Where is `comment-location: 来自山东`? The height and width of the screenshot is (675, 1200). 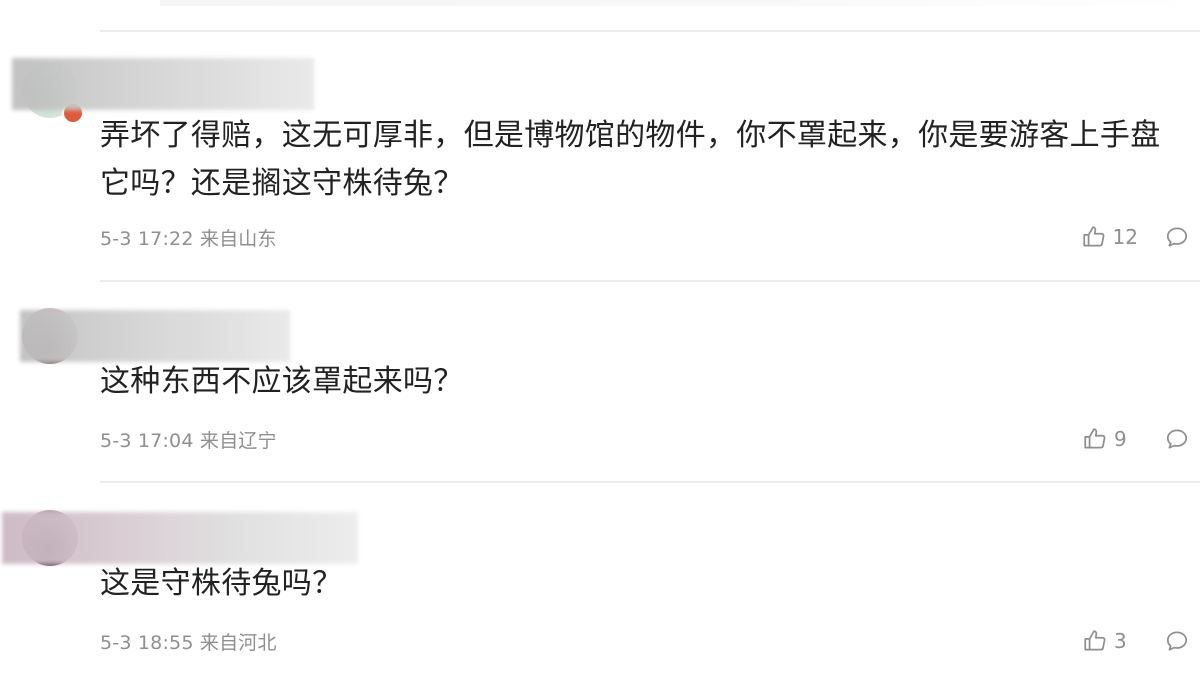
comment-location: 来自山东 is located at coordinates (238, 239).